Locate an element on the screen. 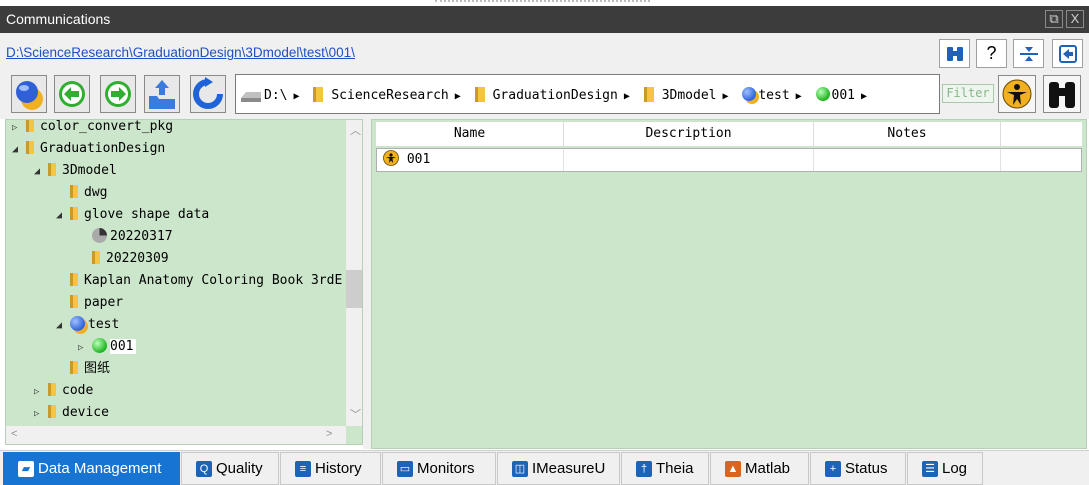  tab-imeasureu: ◫ IMeasureU is located at coordinates (558, 468).